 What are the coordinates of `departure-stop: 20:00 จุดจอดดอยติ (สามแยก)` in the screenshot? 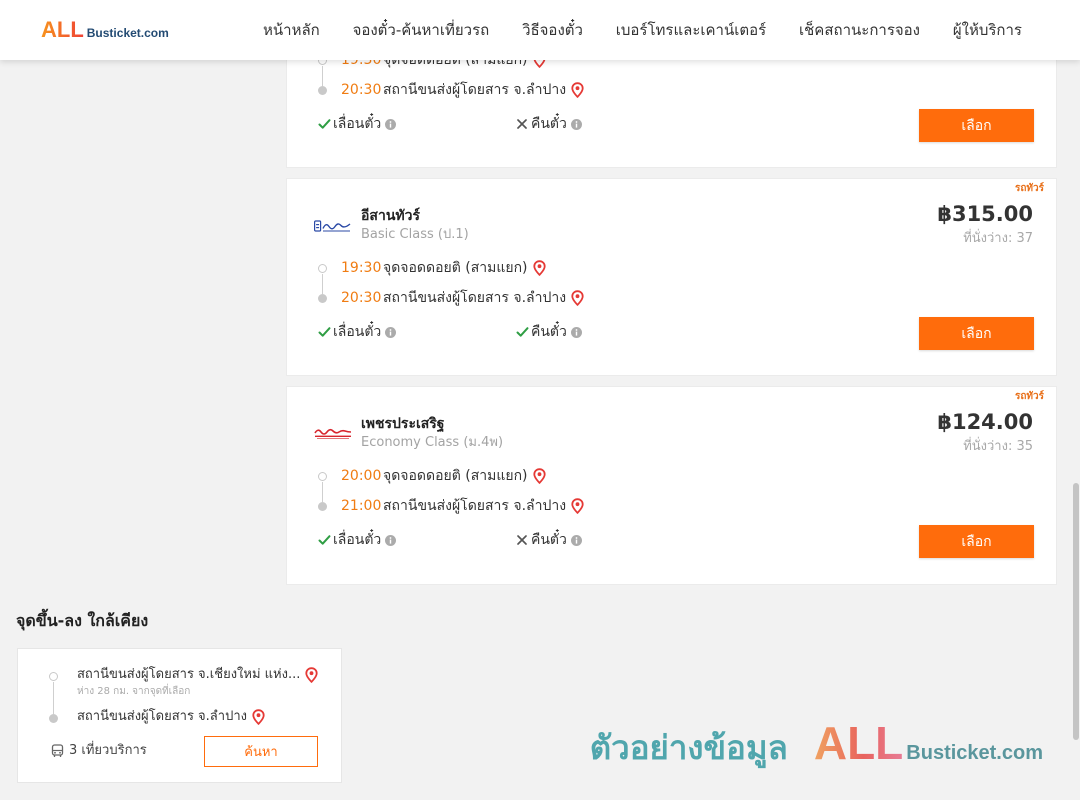 It's located at (443, 476).